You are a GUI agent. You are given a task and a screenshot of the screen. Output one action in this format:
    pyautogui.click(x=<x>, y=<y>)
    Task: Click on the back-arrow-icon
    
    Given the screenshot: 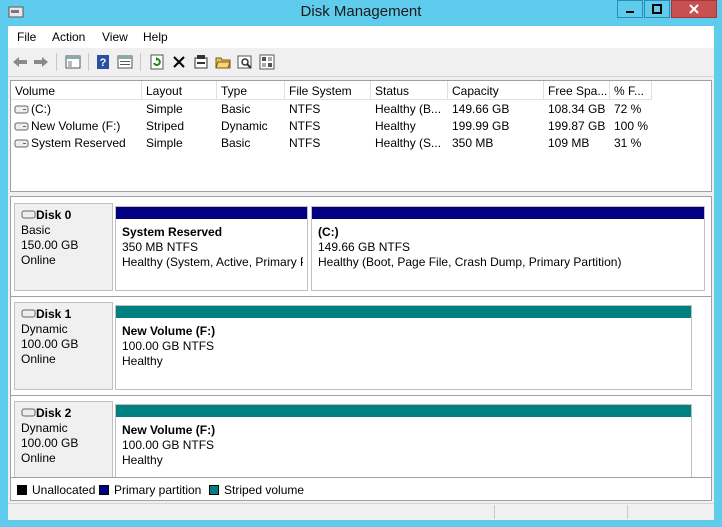 What is the action you would take?
    pyautogui.click(x=20, y=62)
    